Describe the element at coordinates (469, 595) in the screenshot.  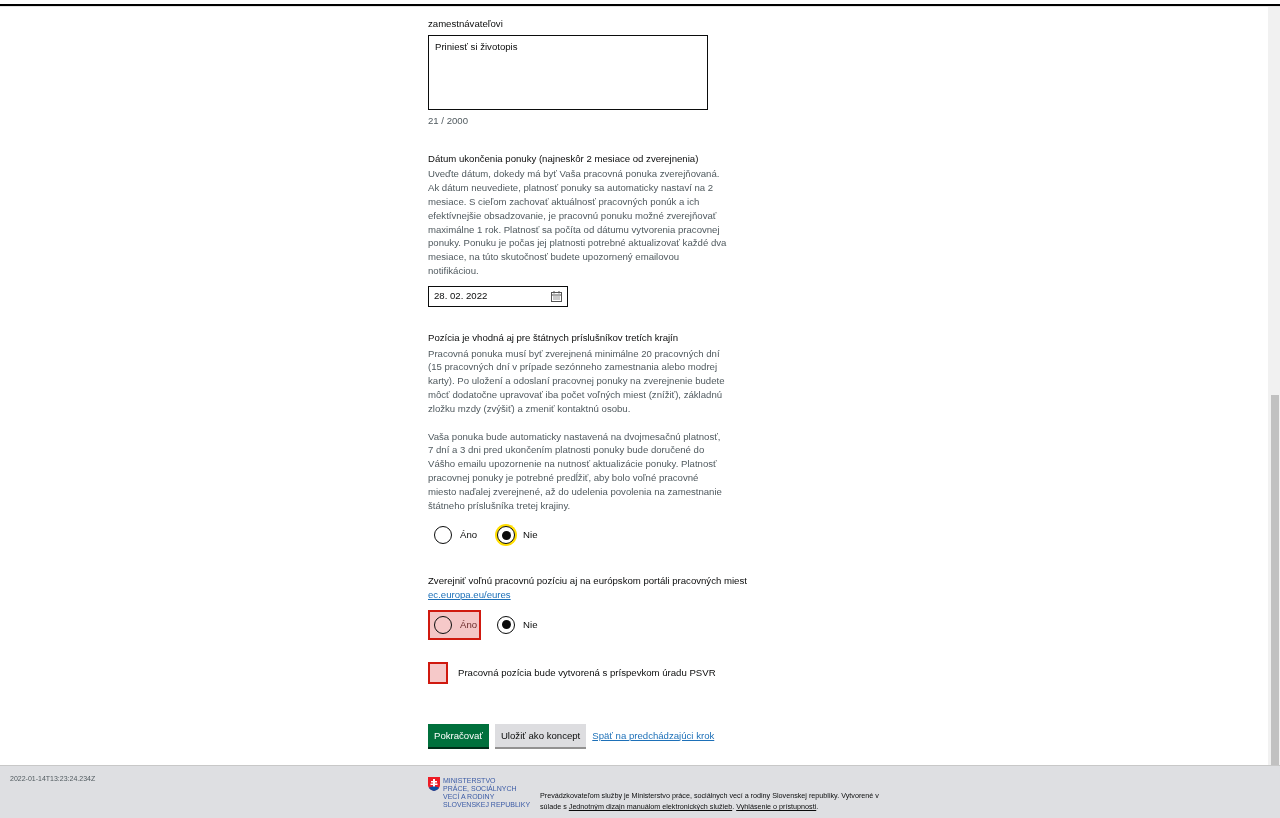
I see `eures-link: ec.europa.eu/eures` at that location.